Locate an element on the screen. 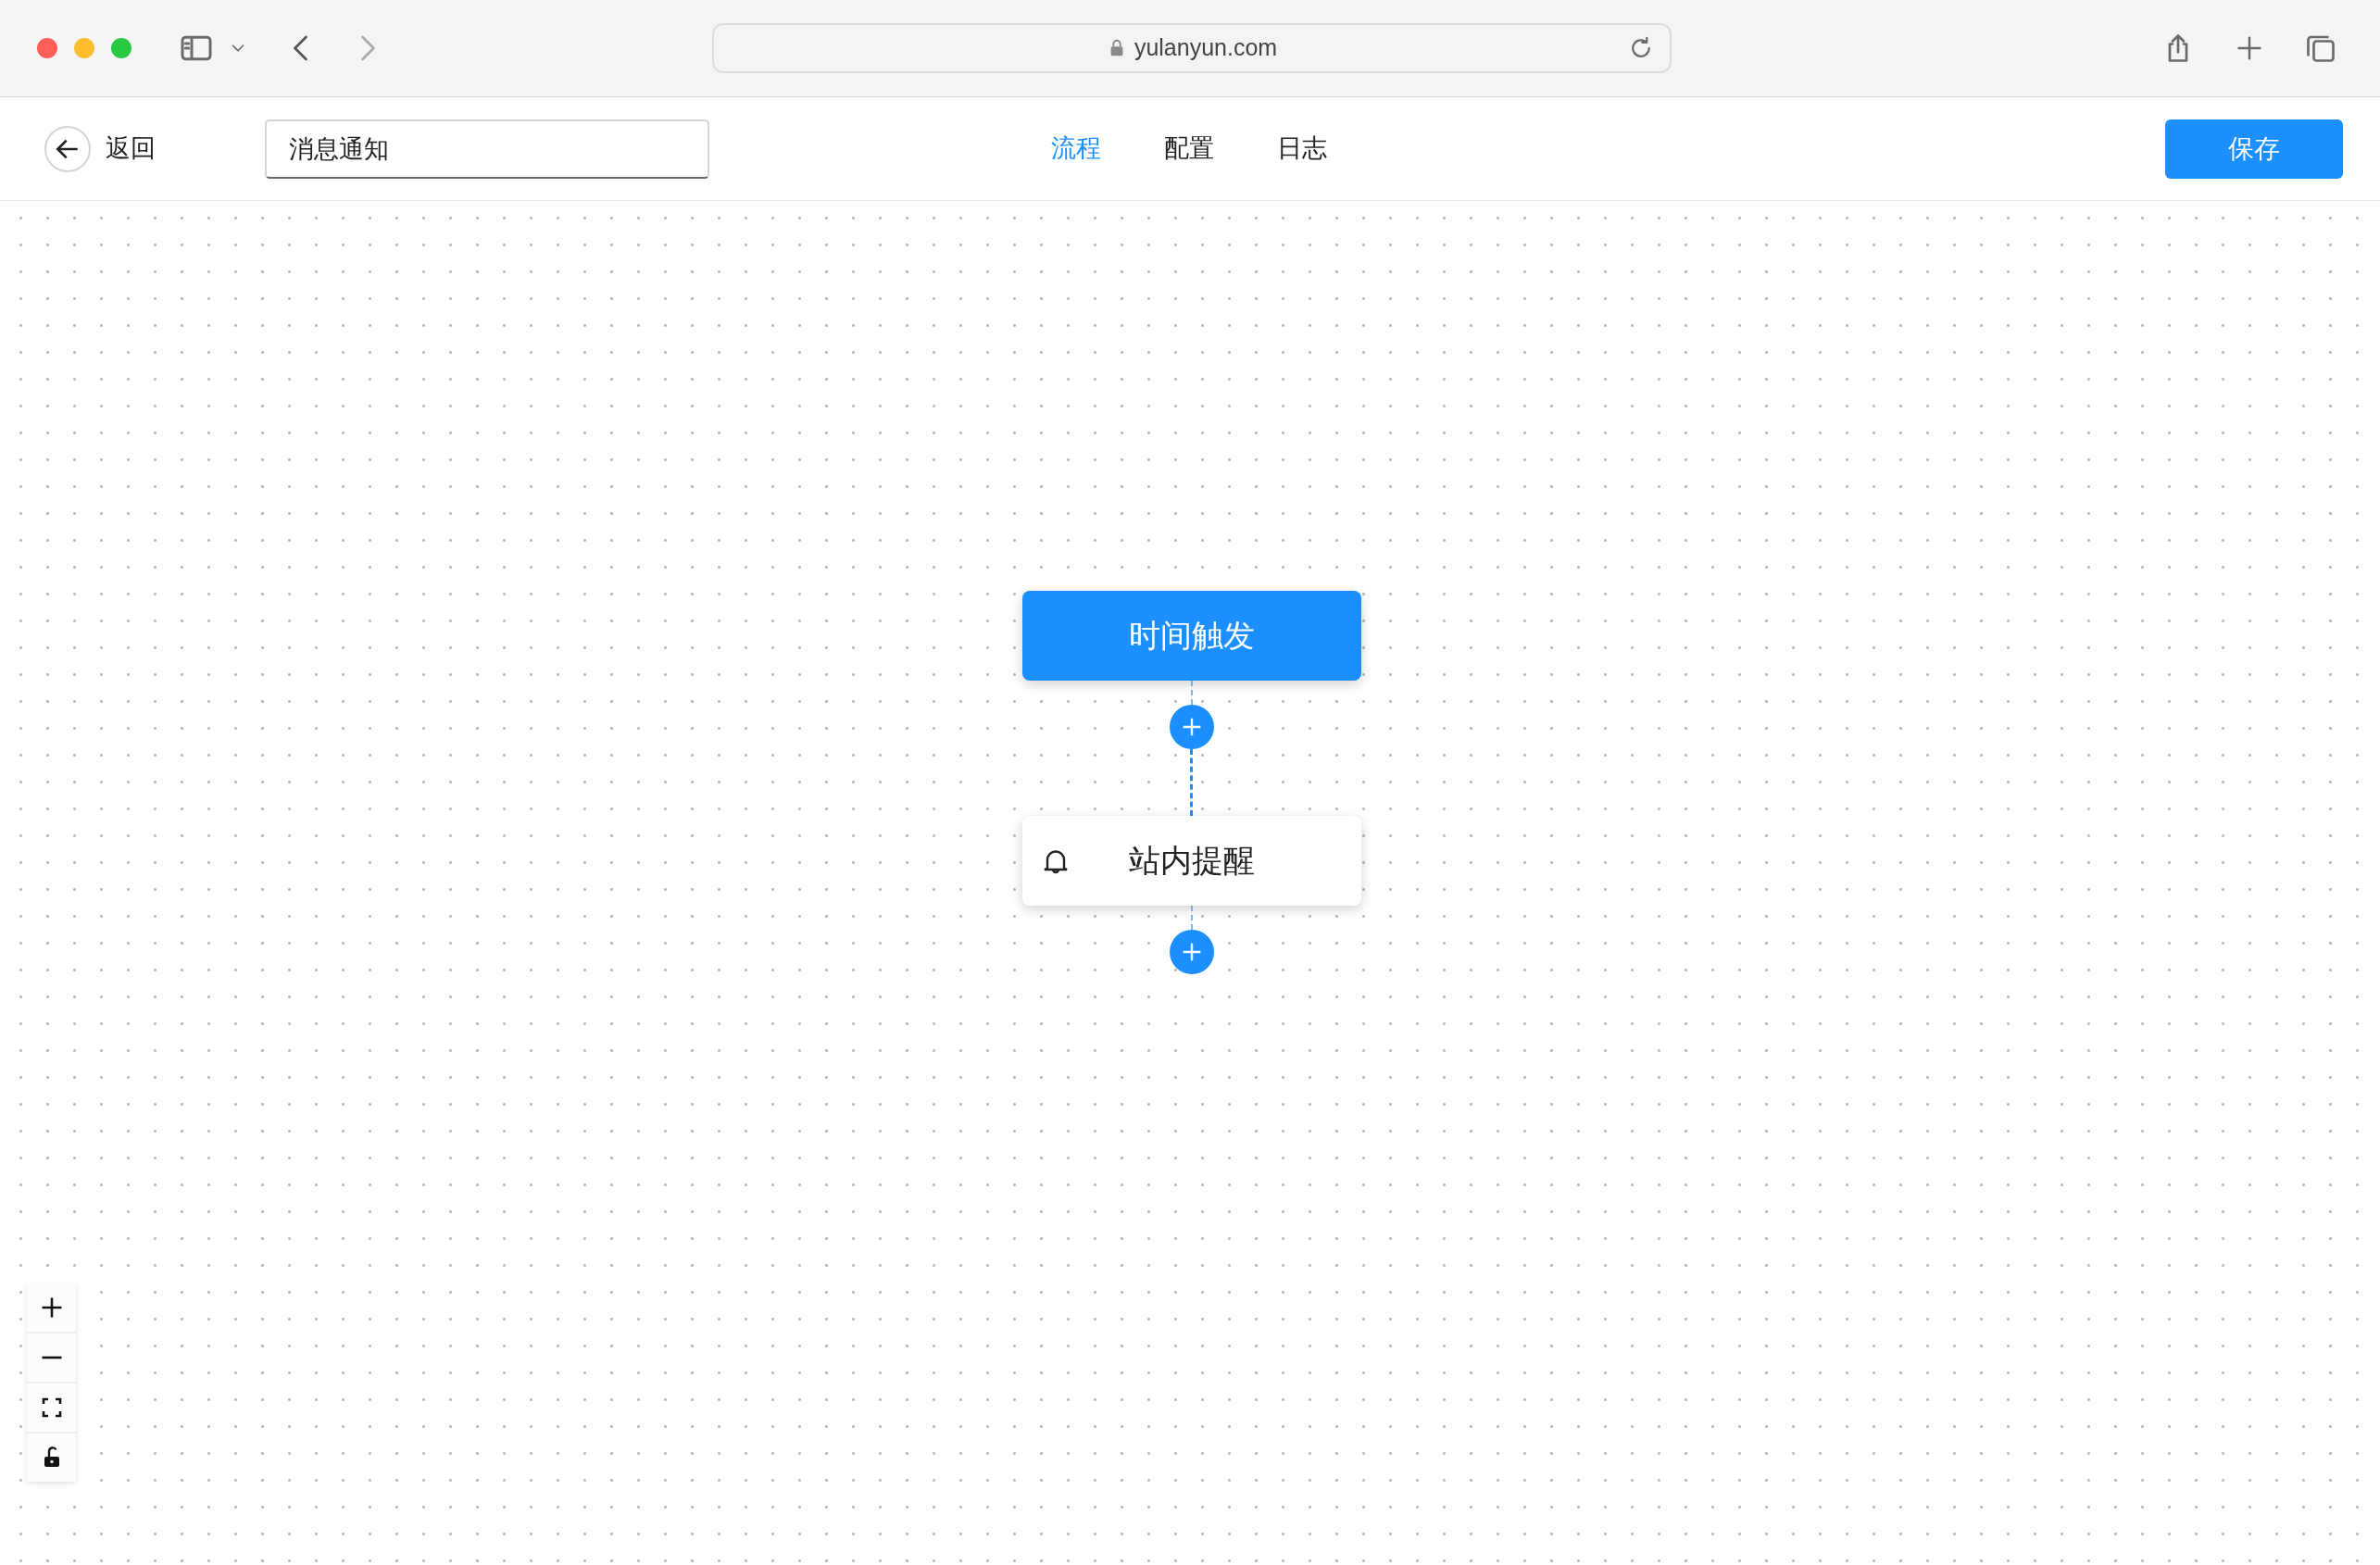  node-label: 站内提醒 is located at coordinates (1191, 861).